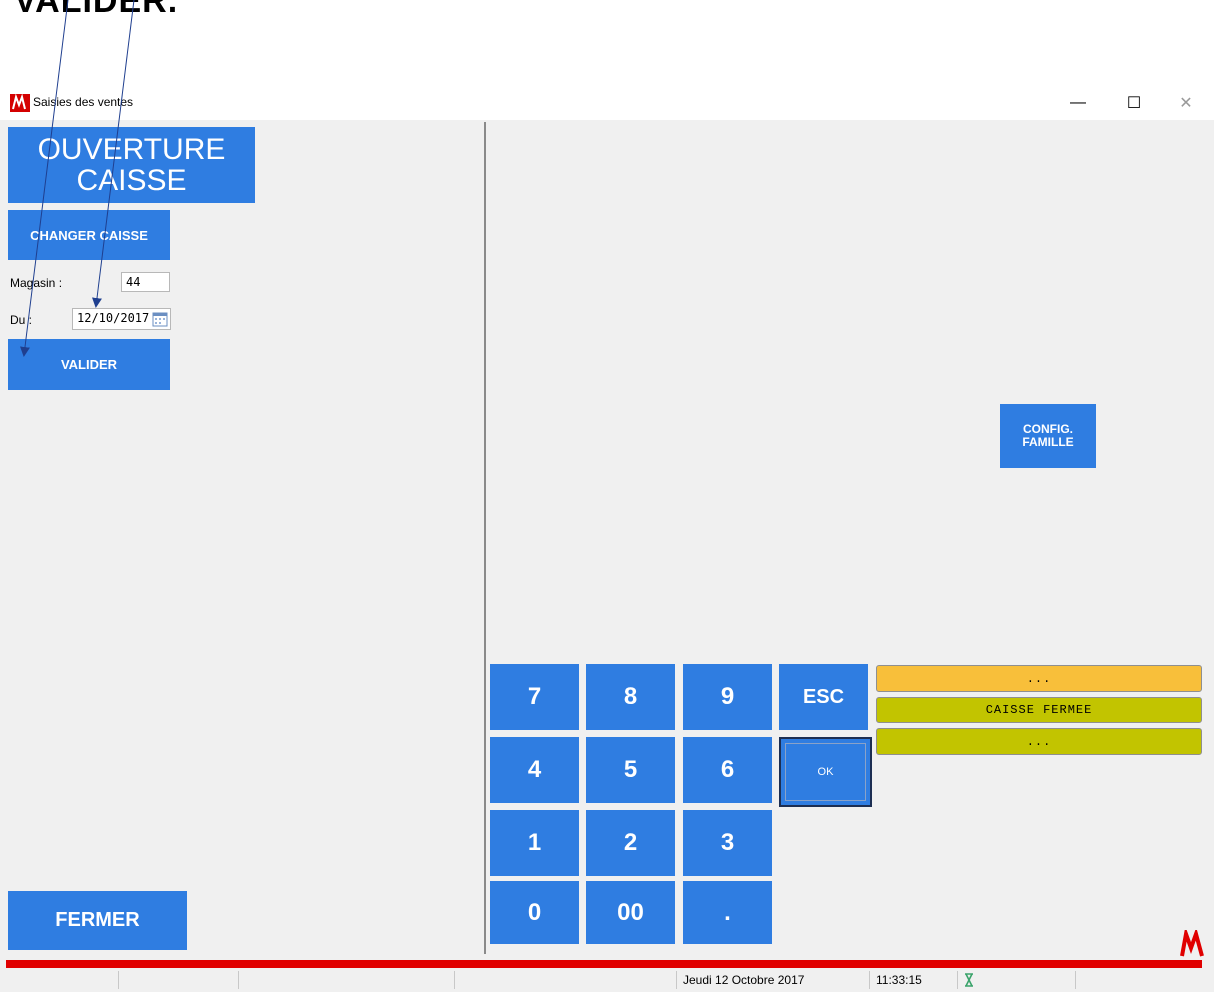 Image resolution: width=1214 pixels, height=992 pixels. What do you see at coordinates (1016, 980) in the screenshot?
I see `status-indicator` at bounding box center [1016, 980].